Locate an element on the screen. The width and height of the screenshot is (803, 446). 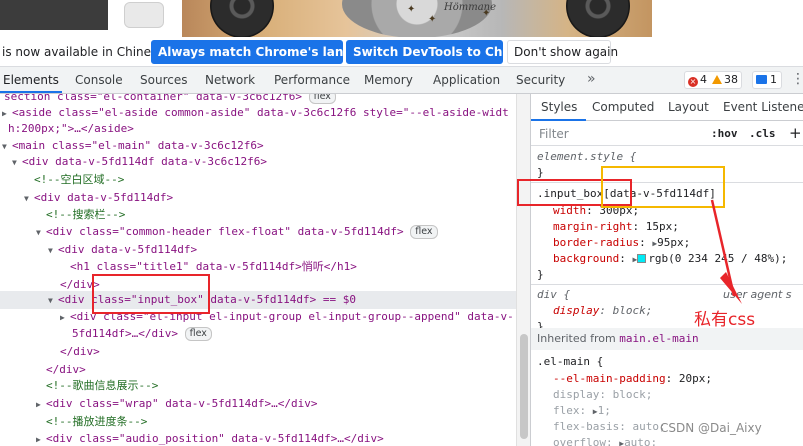
subtab-layout: Layout is located at coordinates (688, 107).